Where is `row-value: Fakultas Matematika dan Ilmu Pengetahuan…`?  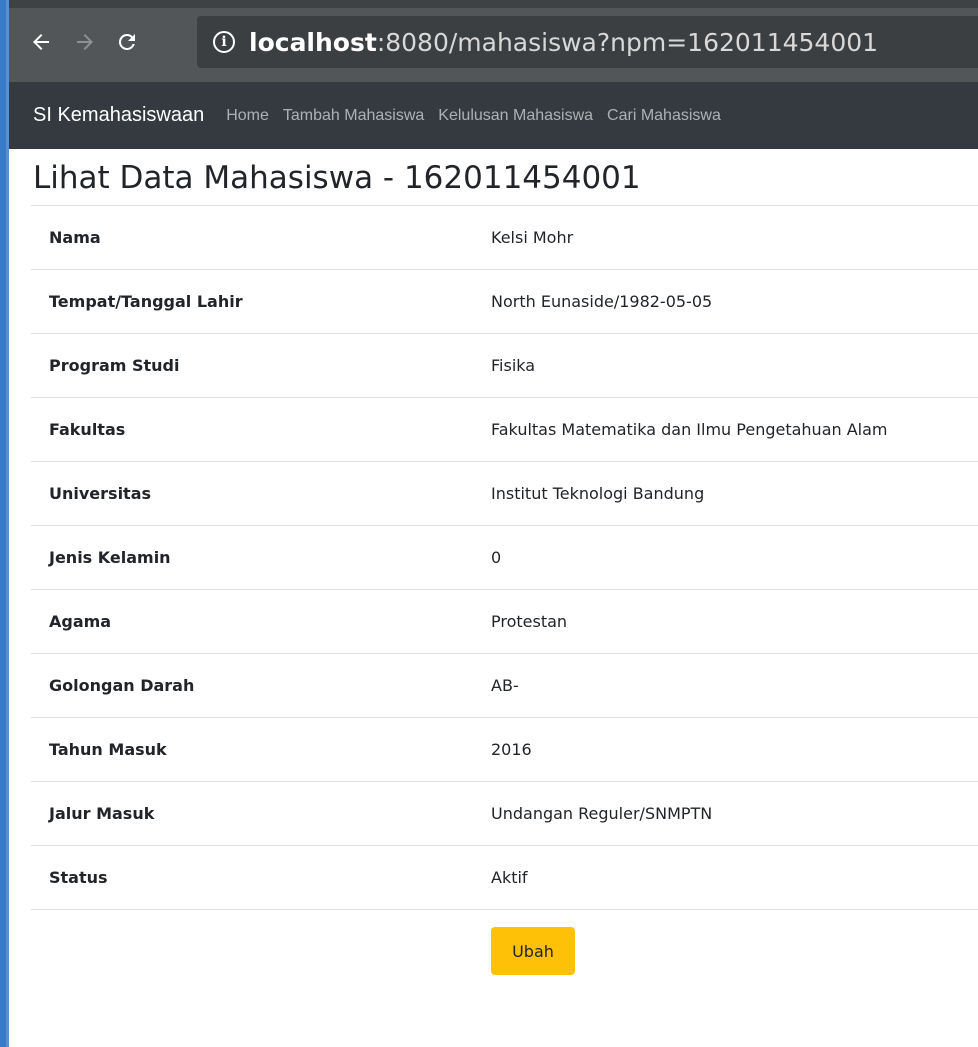
row-value: Fakultas Matematika dan Ilmu Pengetahuan… is located at coordinates (689, 429).